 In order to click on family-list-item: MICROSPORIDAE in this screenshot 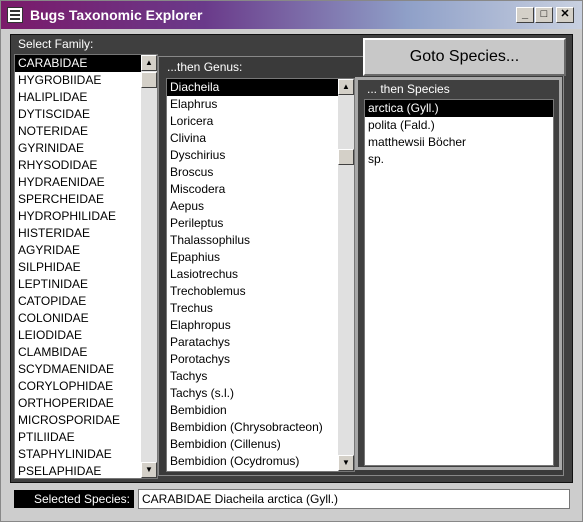, I will do `click(86, 420)`.